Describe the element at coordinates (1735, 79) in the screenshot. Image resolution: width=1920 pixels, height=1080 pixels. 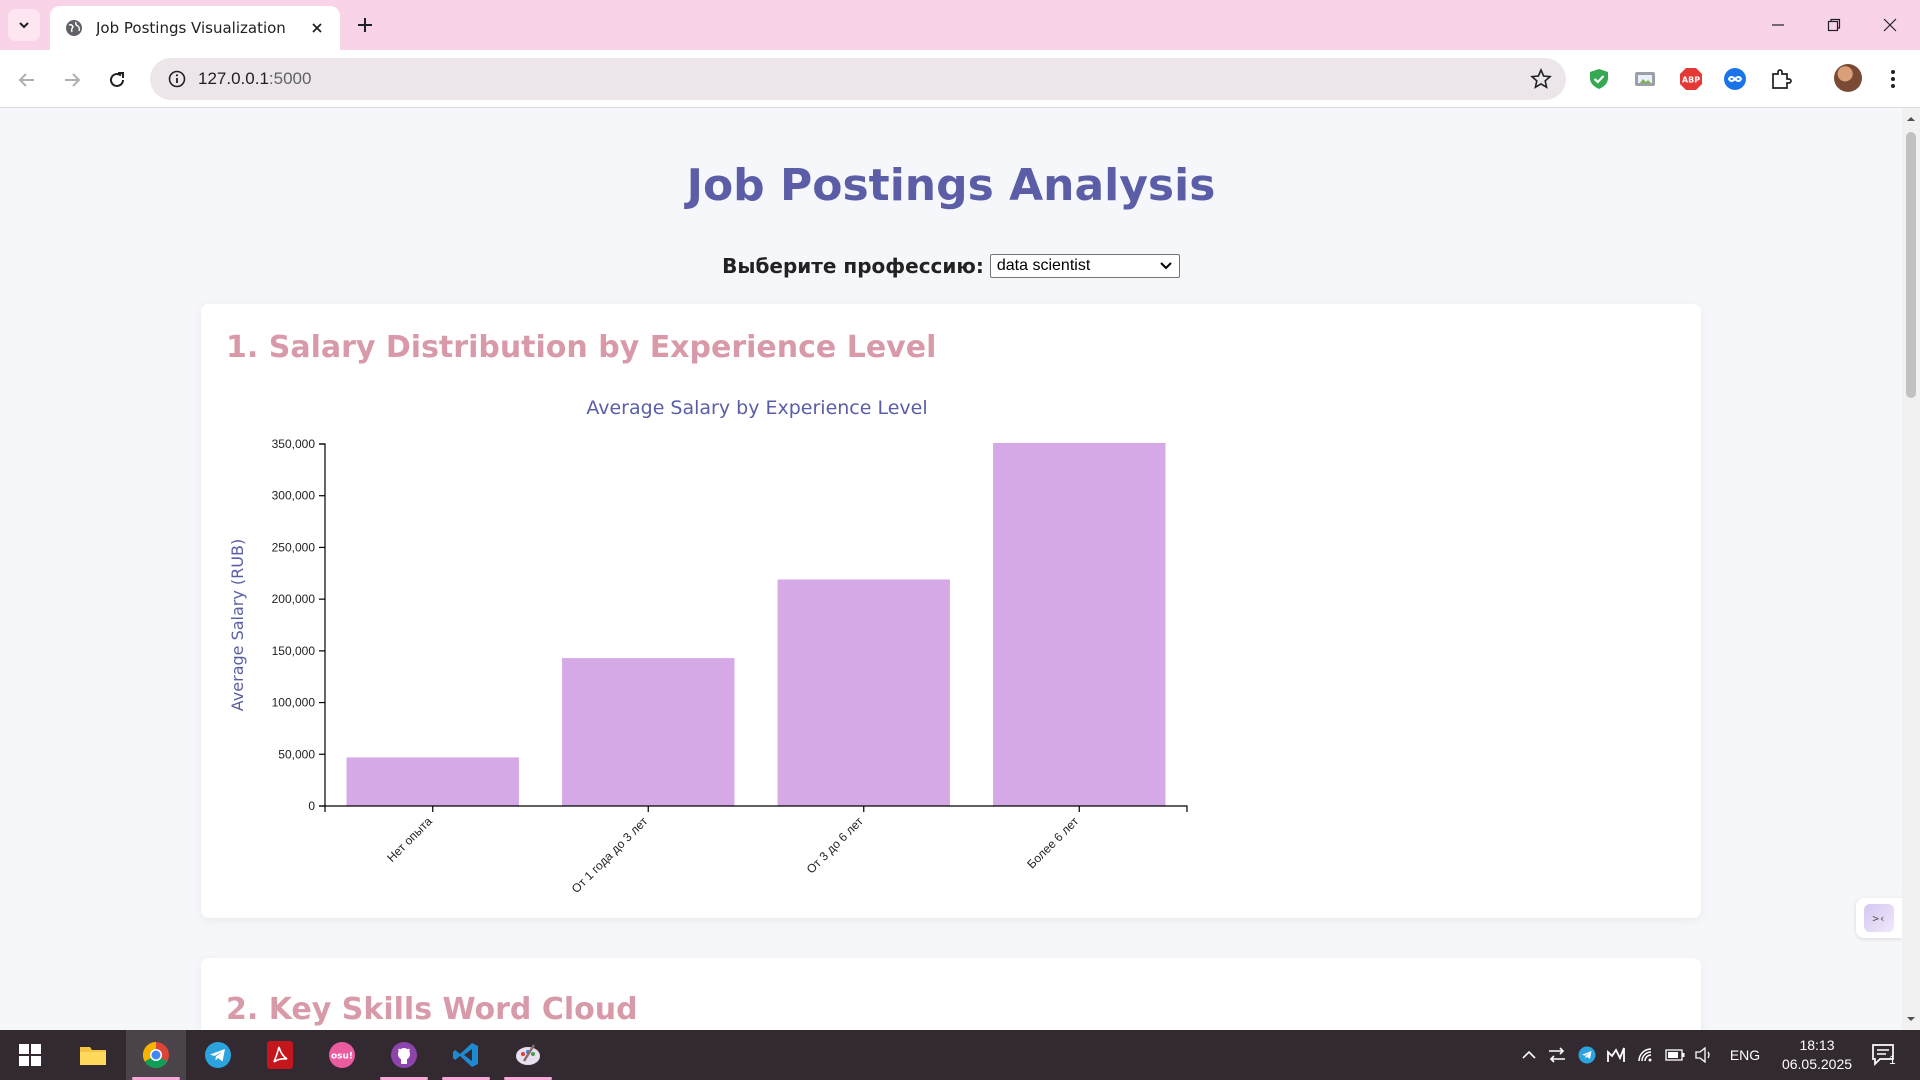
I see `infinity-extension-icon` at that location.